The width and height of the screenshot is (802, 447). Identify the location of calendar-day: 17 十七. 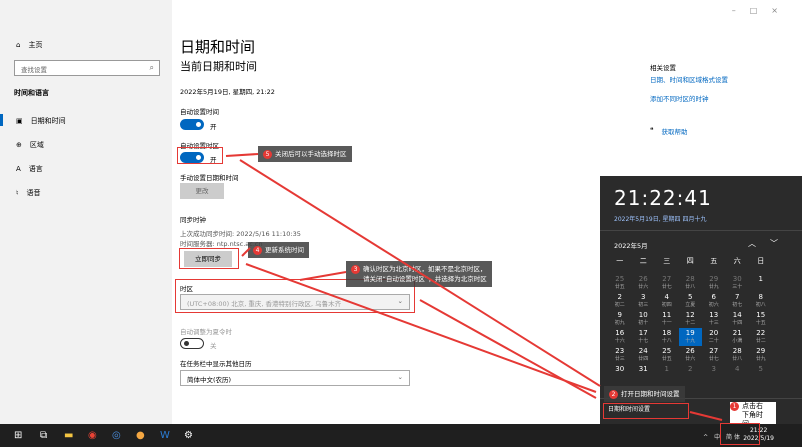
(644, 337).